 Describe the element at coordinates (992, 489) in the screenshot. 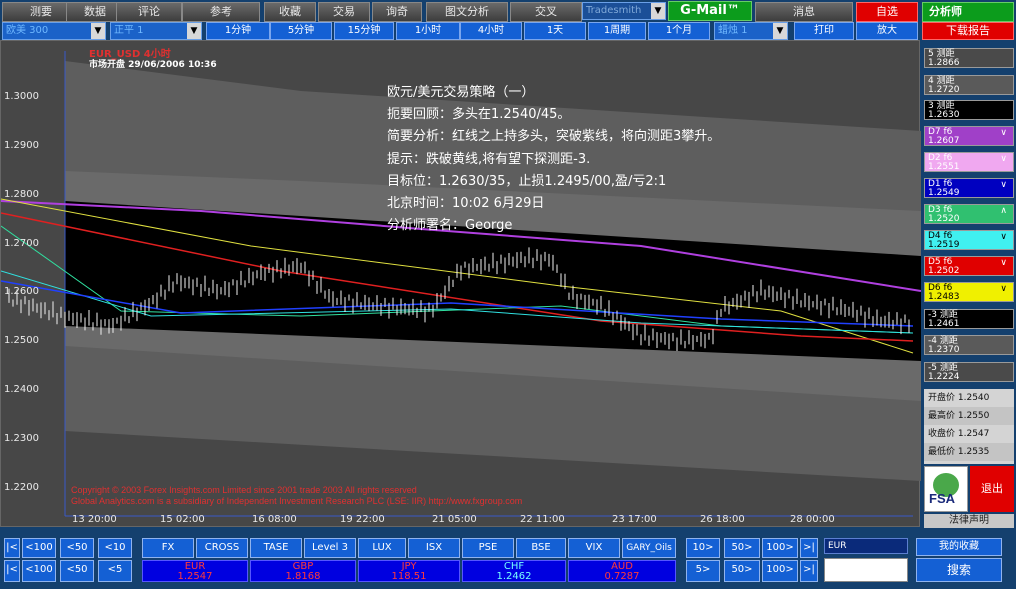

I see `exit-button: 退出` at that location.